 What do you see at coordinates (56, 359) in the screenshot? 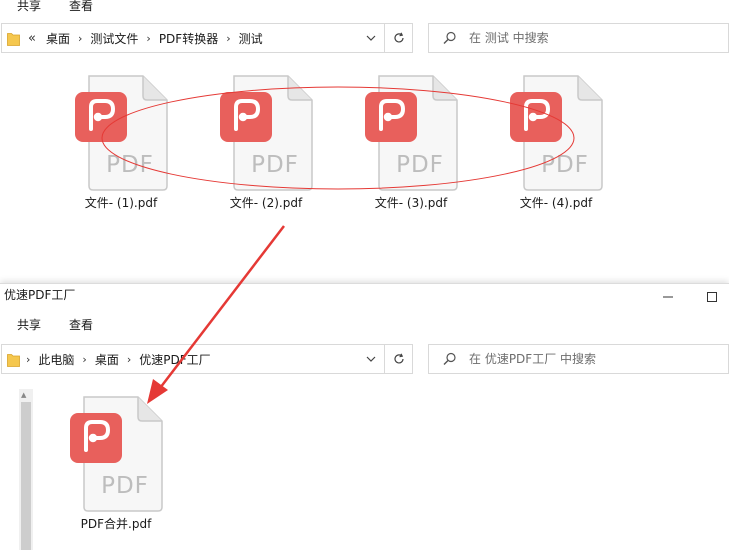
I see `breadcrumb-this-pc: 此电脑` at bounding box center [56, 359].